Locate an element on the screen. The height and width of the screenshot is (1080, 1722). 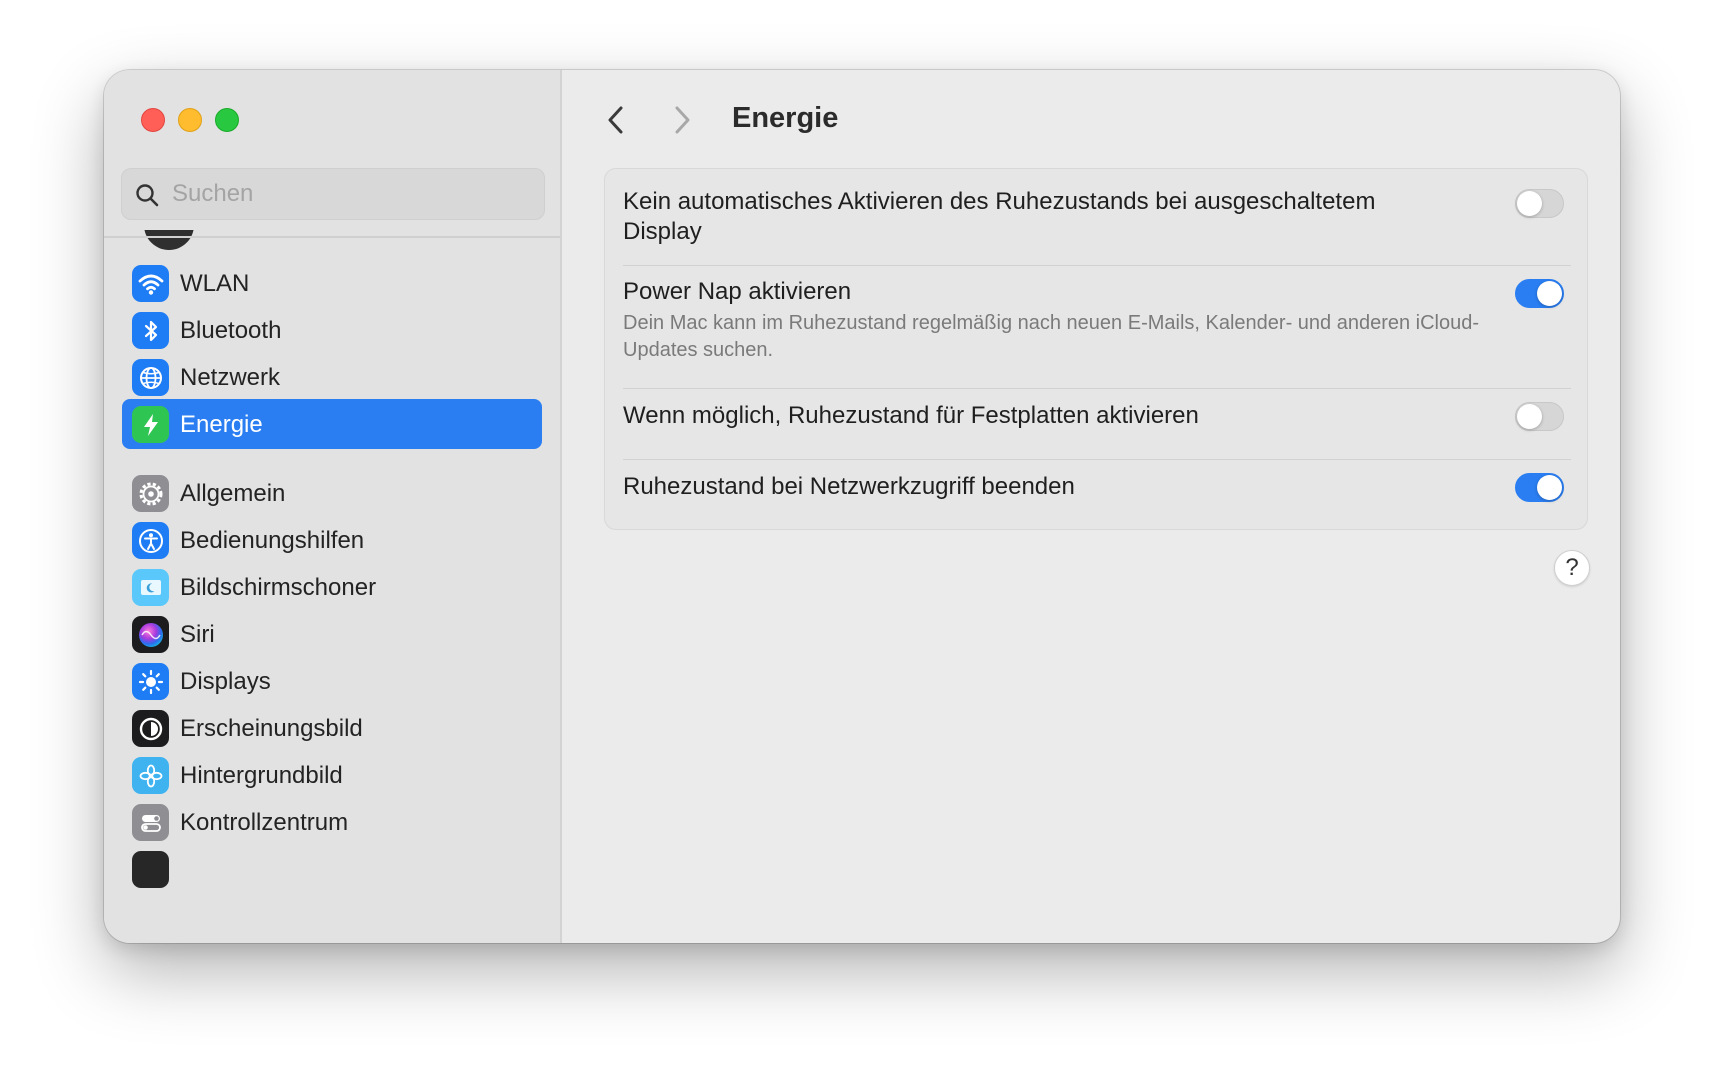
screensaver-icon is located at coordinates (150, 587).